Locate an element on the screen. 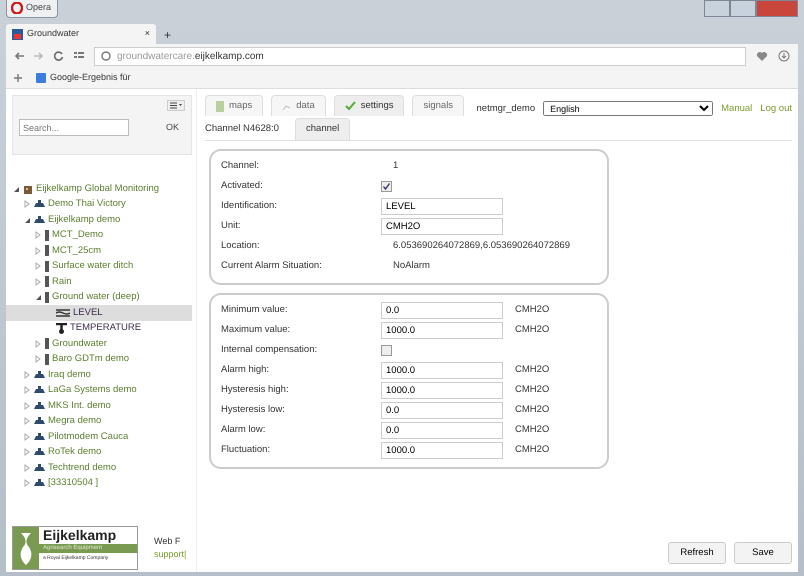 The image size is (804, 576). tree-item: Demo Thai Victory is located at coordinates (102, 204).